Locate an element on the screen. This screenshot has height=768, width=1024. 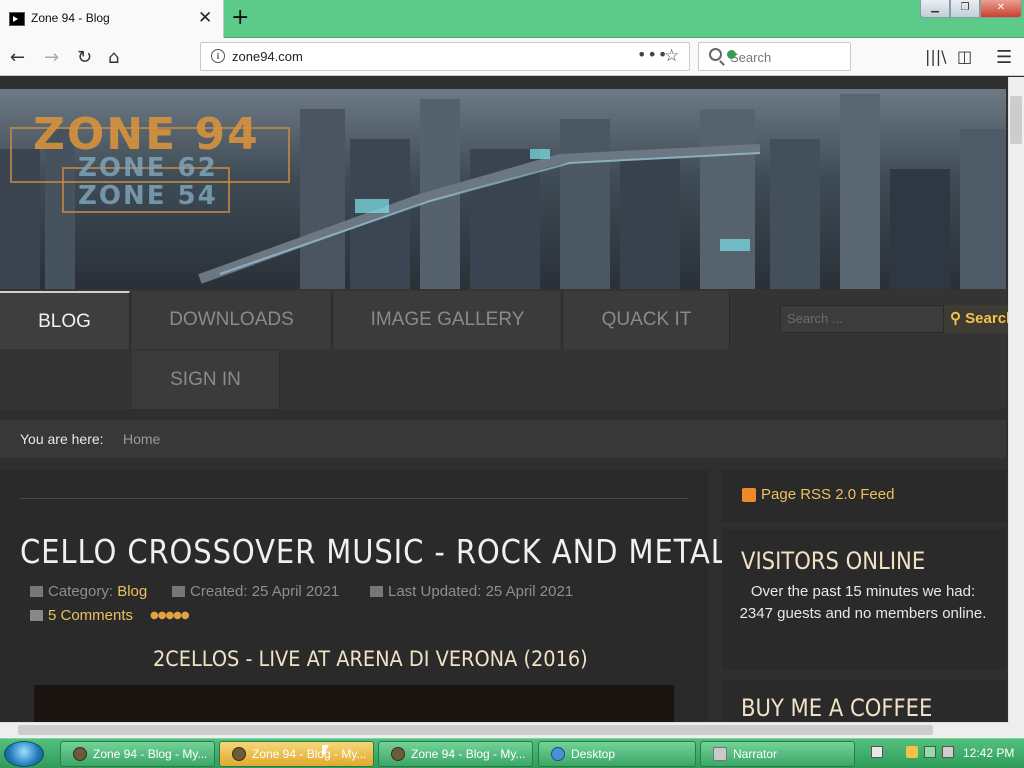
rss-icon is located at coordinates (749, 495).